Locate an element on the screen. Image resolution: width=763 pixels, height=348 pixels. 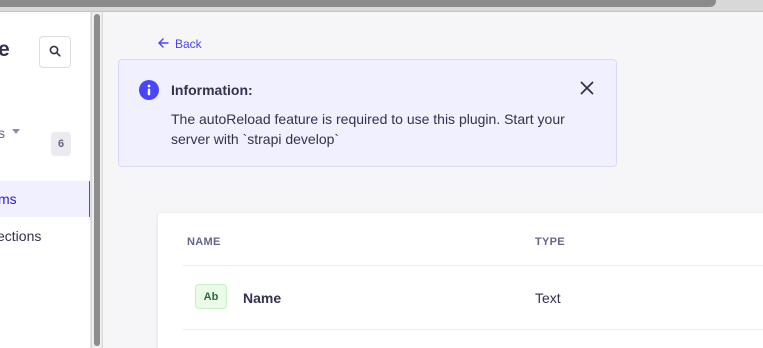
field-type: Text is located at coordinates (548, 298).